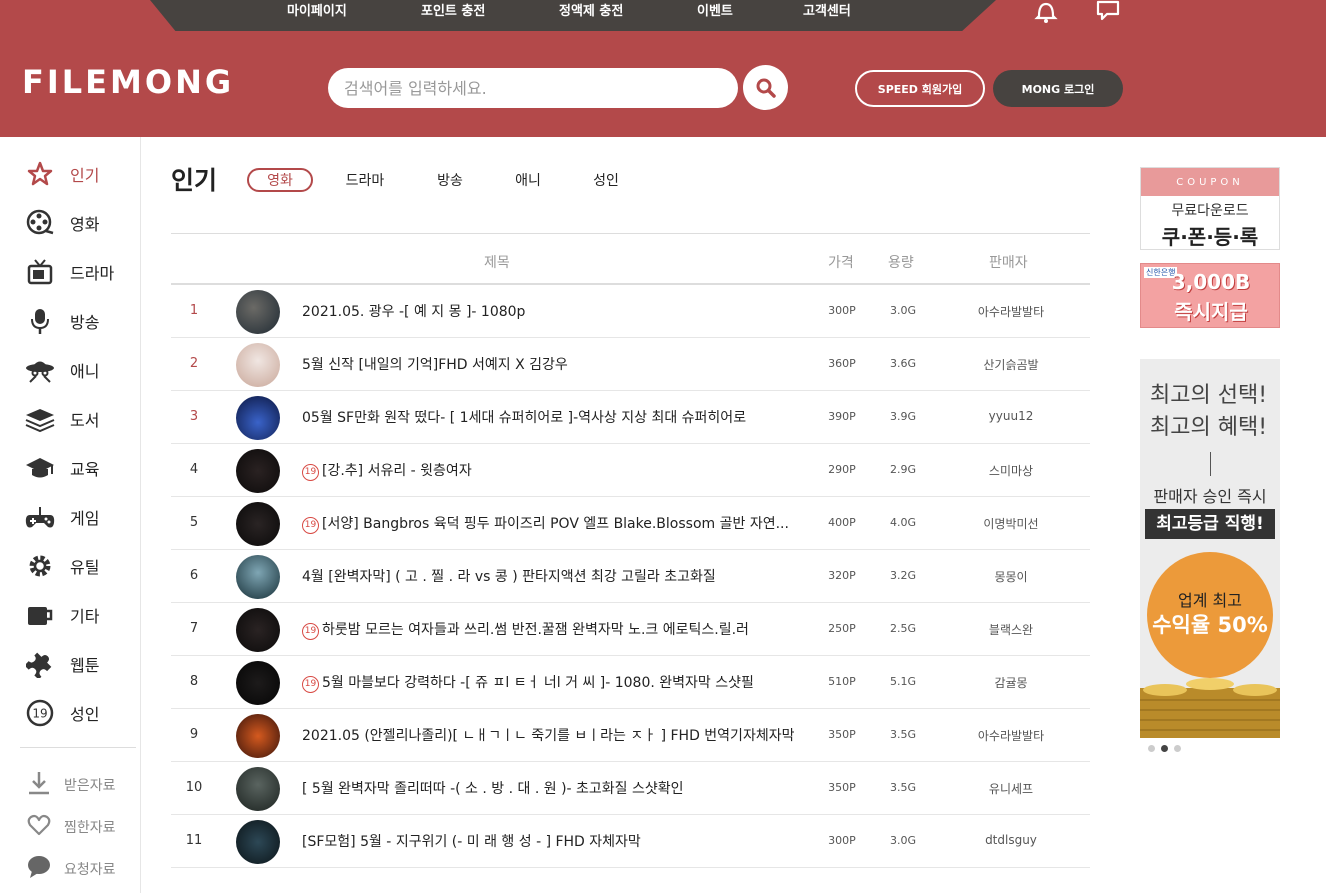 Image resolution: width=1326 pixels, height=893 pixels. I want to click on col-price: 가격, so click(841, 263).